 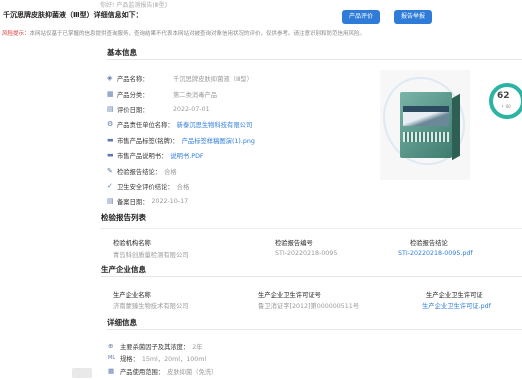 What do you see at coordinates (503, 96) in the screenshot?
I see `score-value: 62` at bounding box center [503, 96].